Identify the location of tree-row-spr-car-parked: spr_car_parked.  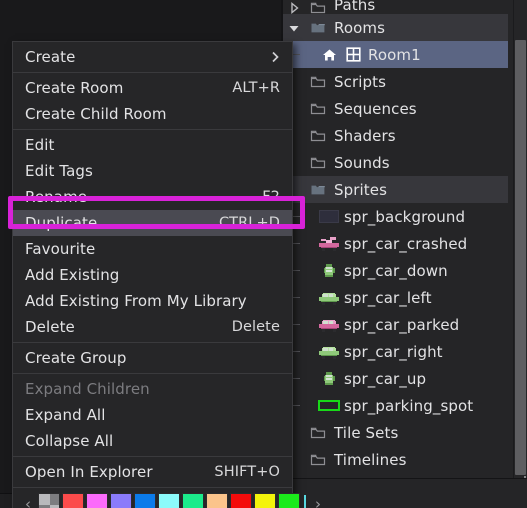
(395, 324).